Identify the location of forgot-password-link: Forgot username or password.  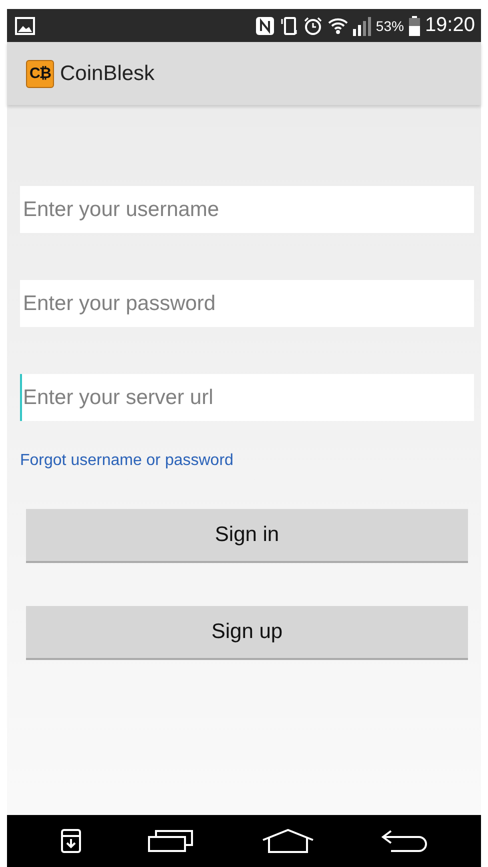
(127, 461).